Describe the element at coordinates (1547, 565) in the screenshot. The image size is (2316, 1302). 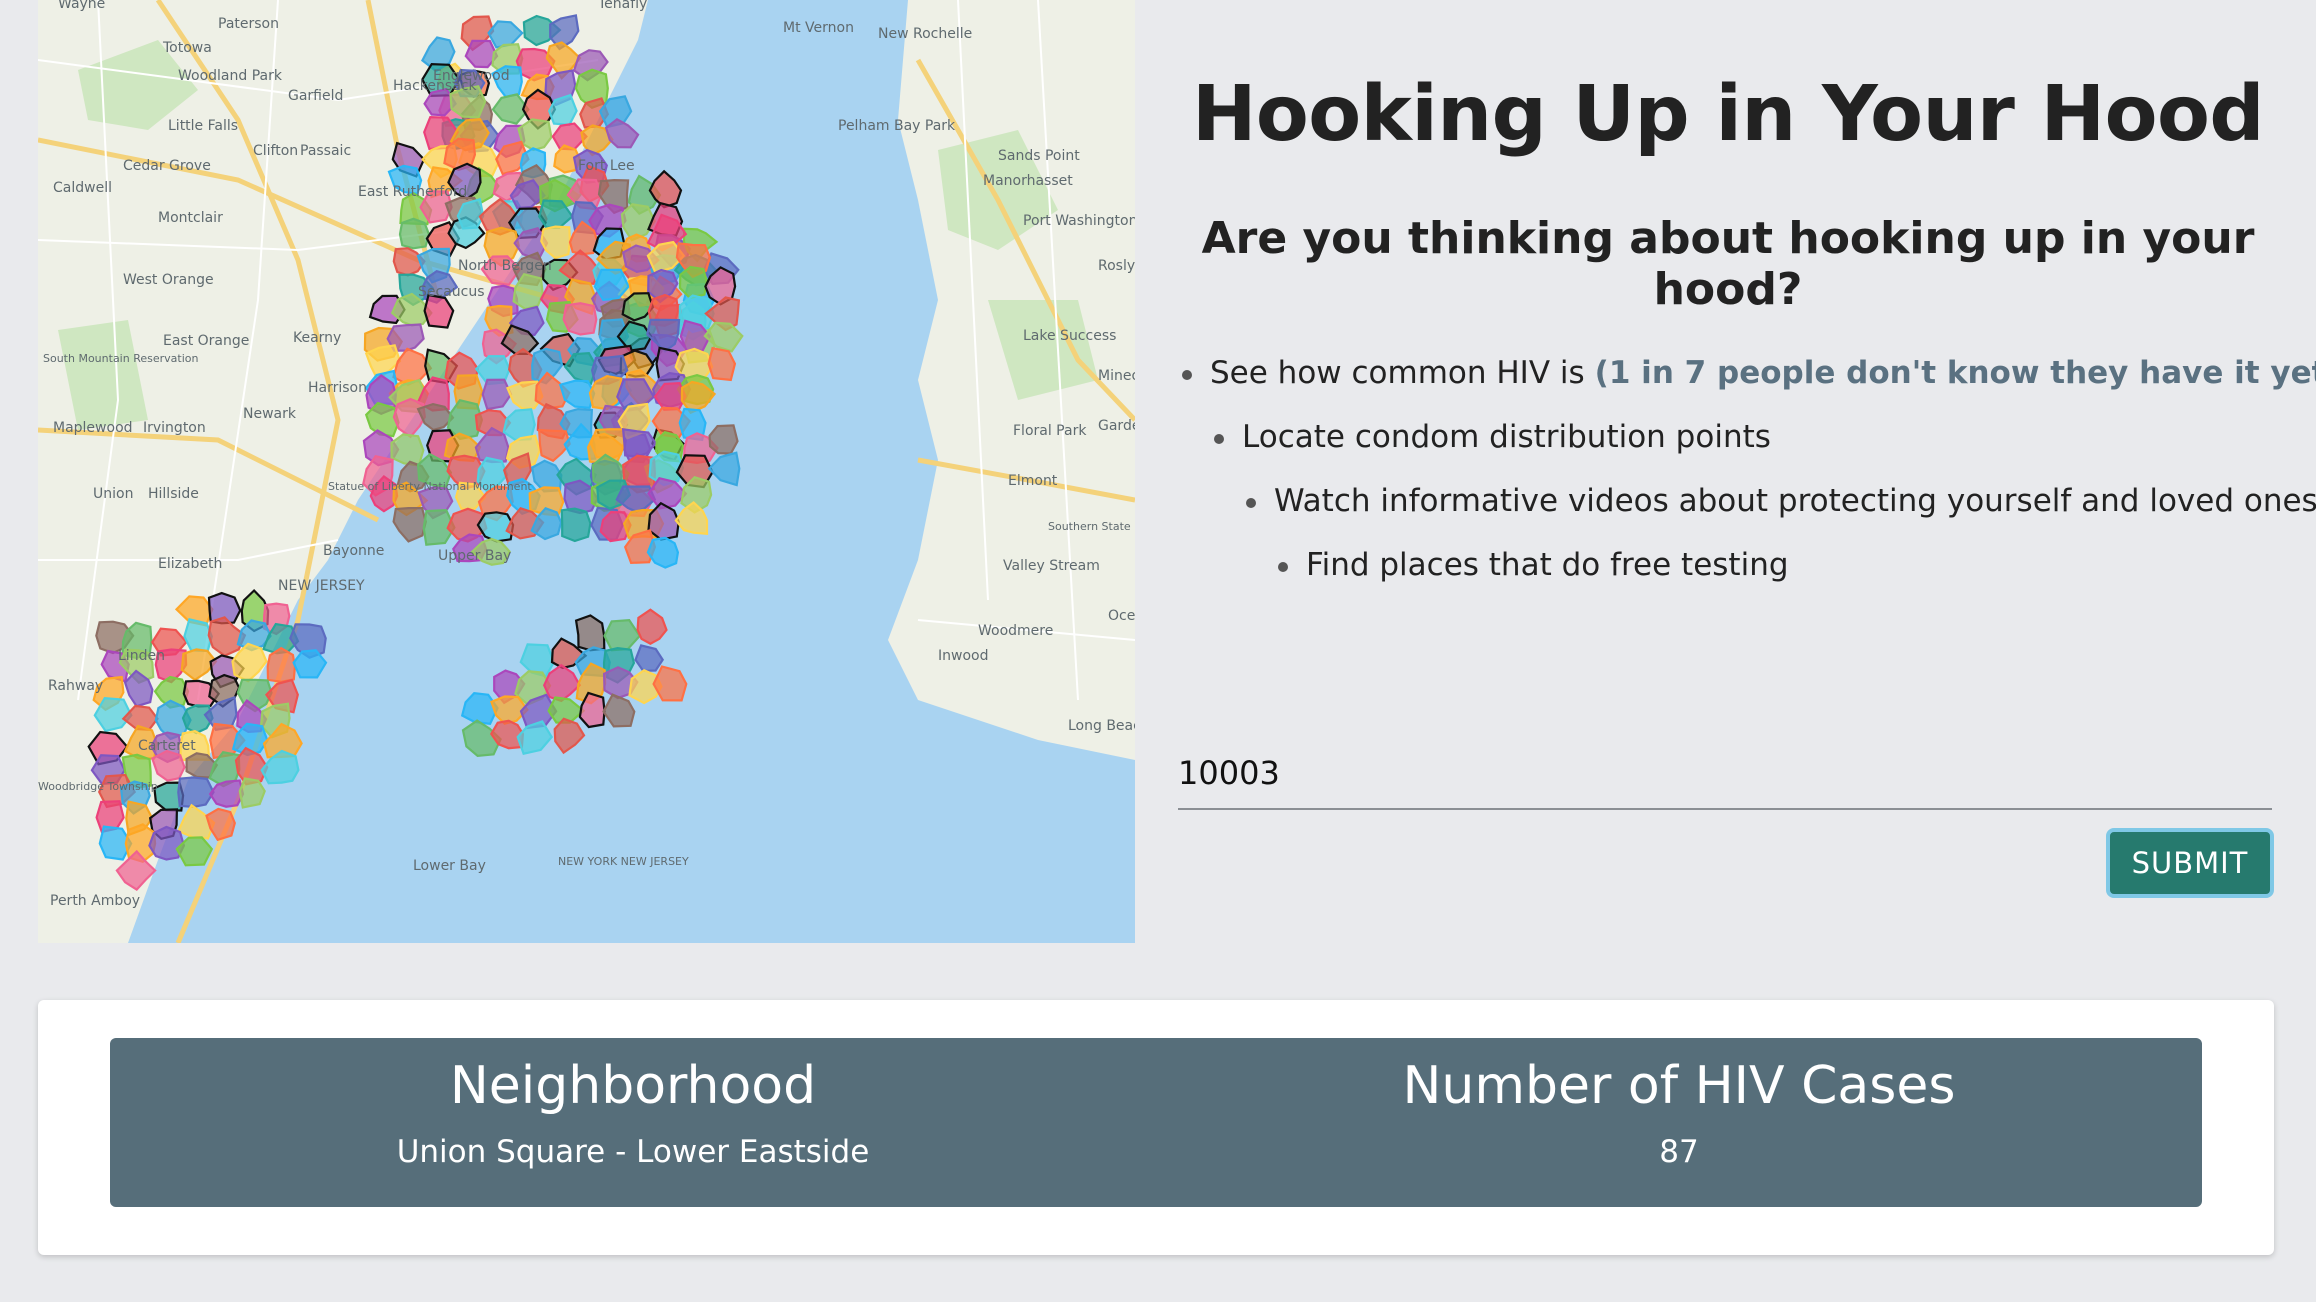
I see `feature-text: Find places that do free testing` at that location.